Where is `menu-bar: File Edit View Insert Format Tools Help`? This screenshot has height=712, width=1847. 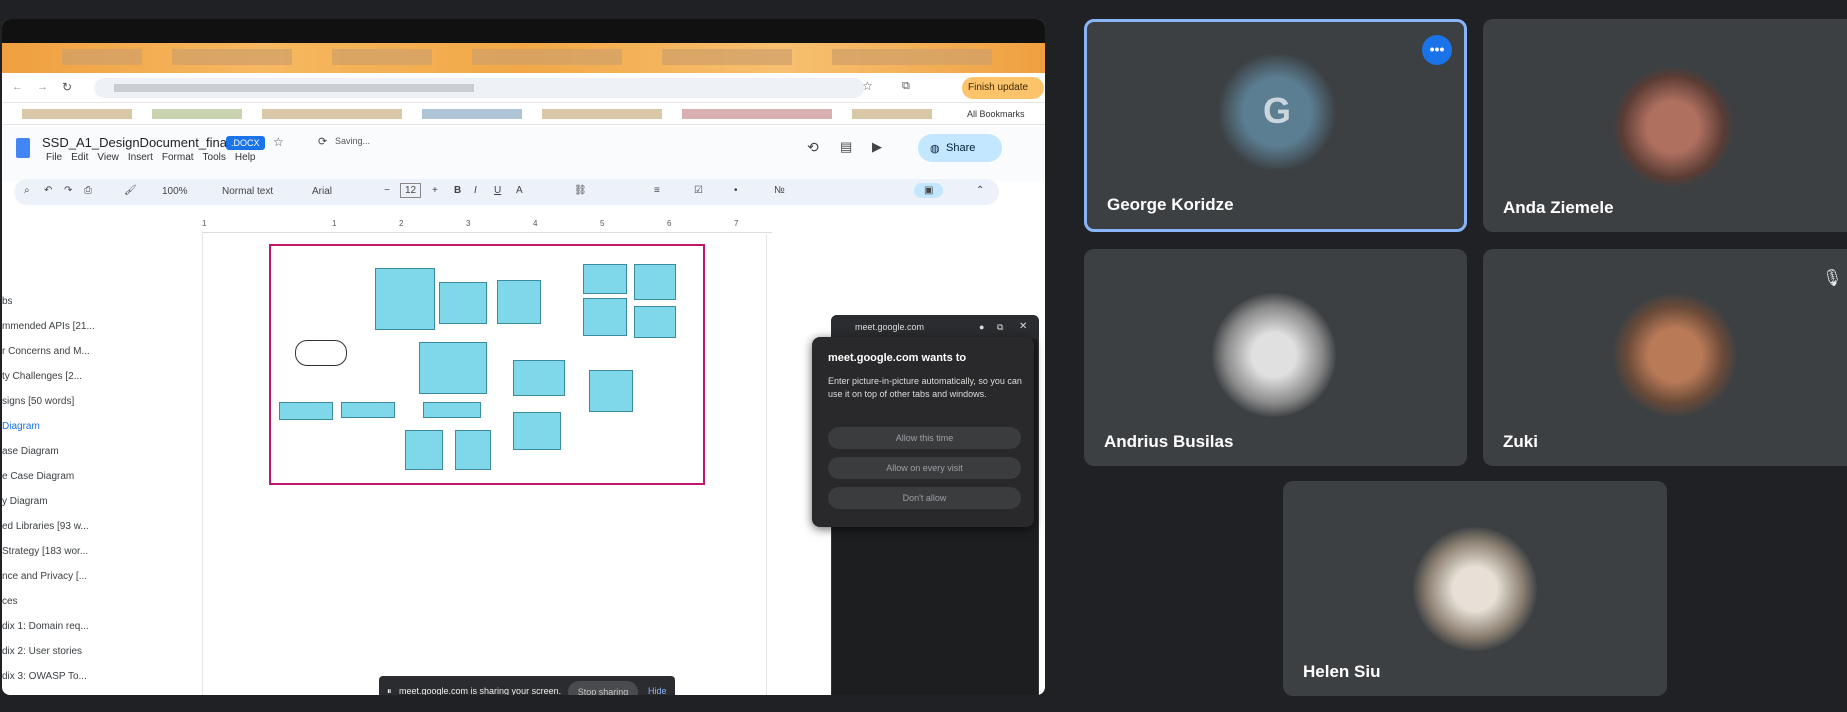 menu-bar: File Edit View Insert Format Tools Help is located at coordinates (150, 157).